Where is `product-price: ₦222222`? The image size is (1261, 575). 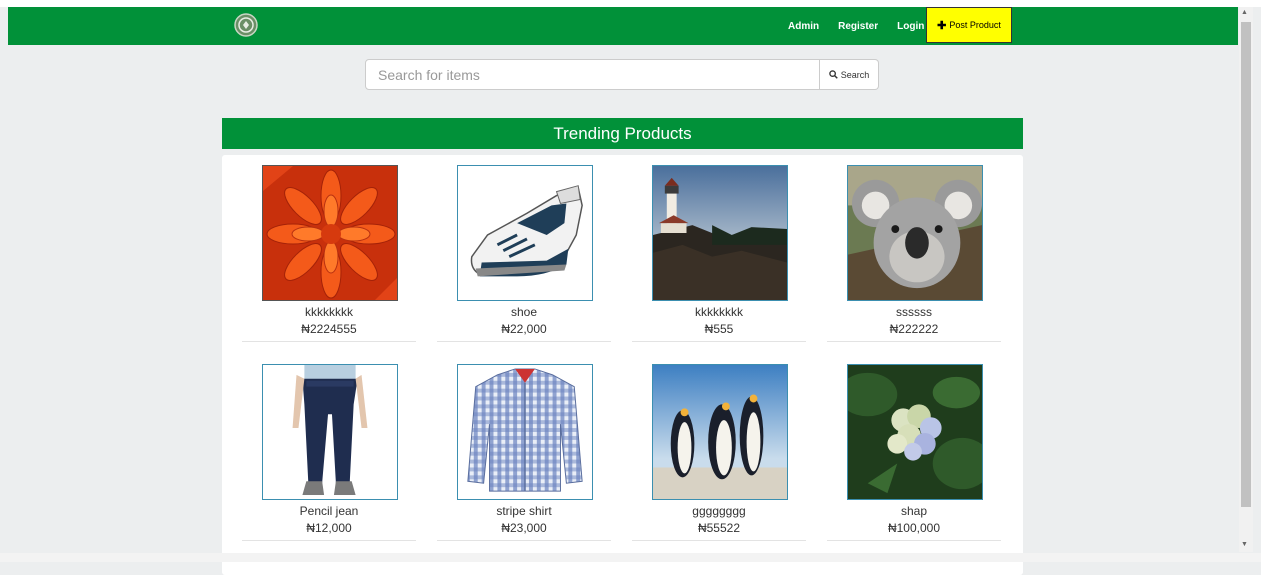 product-price: ₦222222 is located at coordinates (914, 329).